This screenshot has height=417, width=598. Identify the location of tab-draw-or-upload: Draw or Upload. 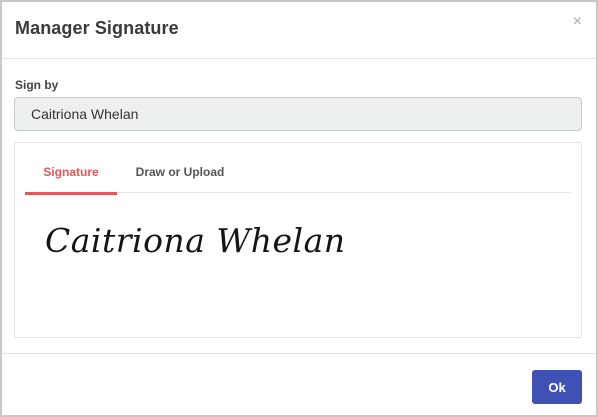
(180, 172).